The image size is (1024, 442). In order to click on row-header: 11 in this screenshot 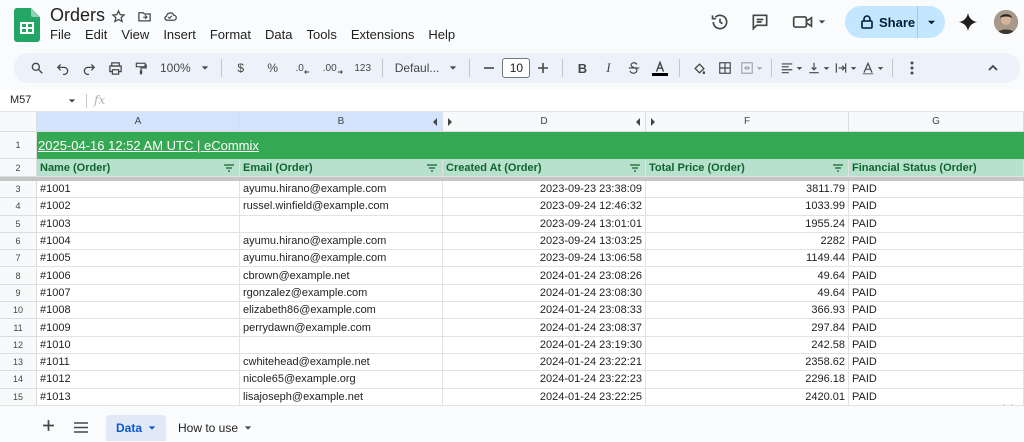, I will do `click(18, 328)`.